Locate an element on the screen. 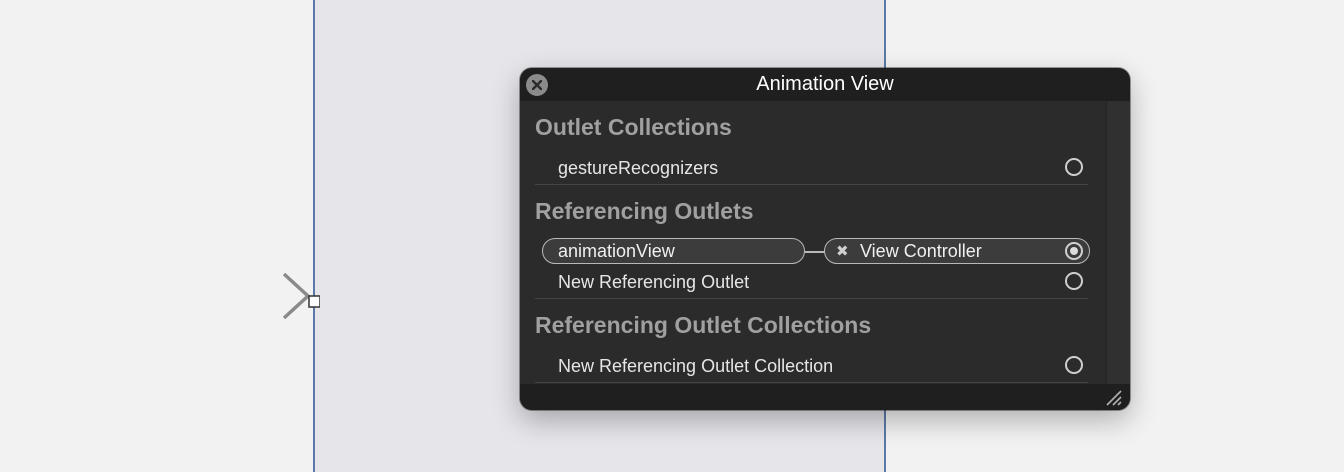 The width and height of the screenshot is (1344, 472). connection-target-pill: ✖ View Controller is located at coordinates (957, 251).